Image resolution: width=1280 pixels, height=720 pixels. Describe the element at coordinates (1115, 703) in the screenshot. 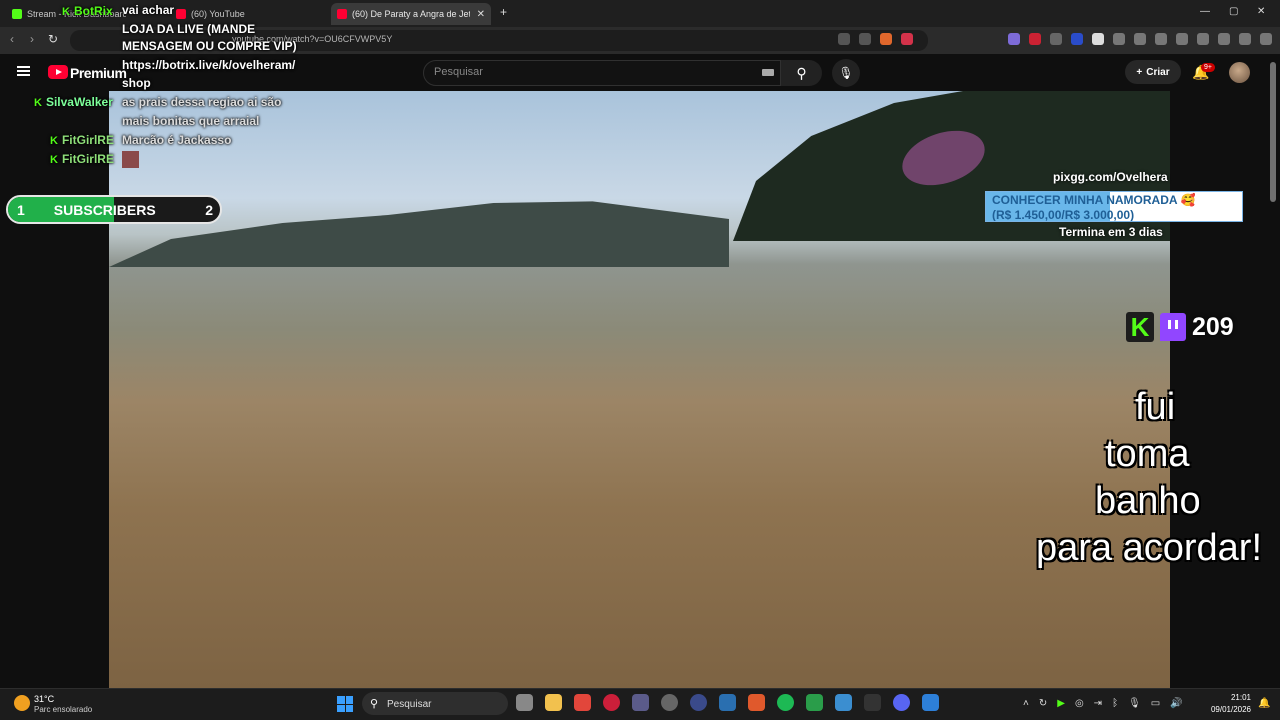

I see `bluetooth-icon: ᛒ` at that location.